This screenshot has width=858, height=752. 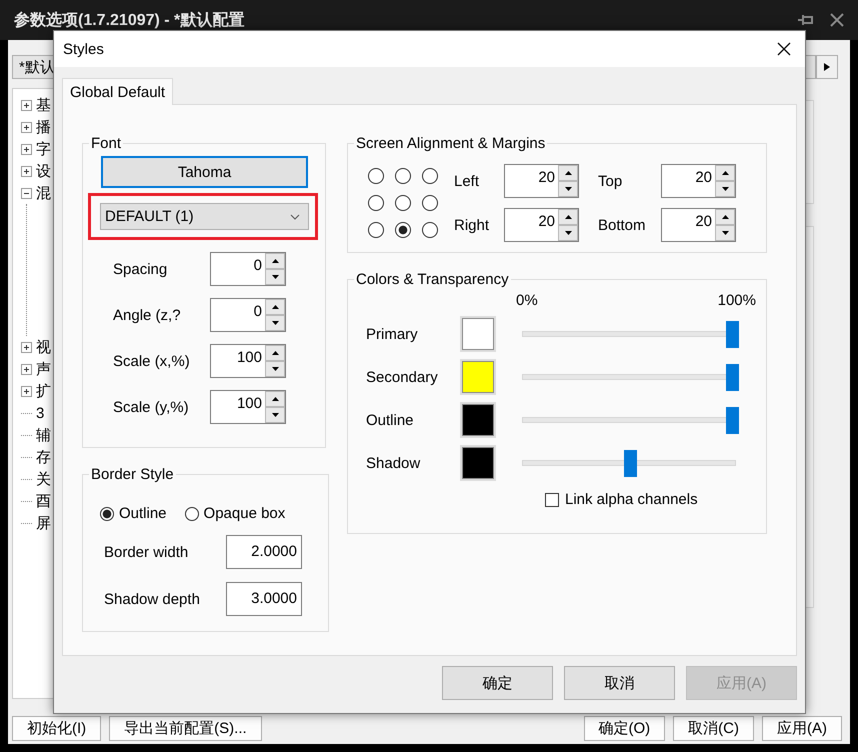 I want to click on scale-label: 100%, so click(x=737, y=300).